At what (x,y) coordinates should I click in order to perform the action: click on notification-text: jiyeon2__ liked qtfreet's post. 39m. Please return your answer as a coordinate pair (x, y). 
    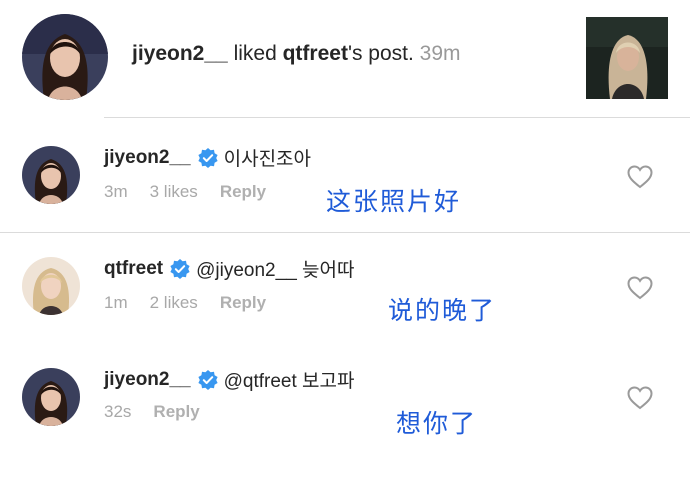
    Looking at the image, I should click on (296, 54).